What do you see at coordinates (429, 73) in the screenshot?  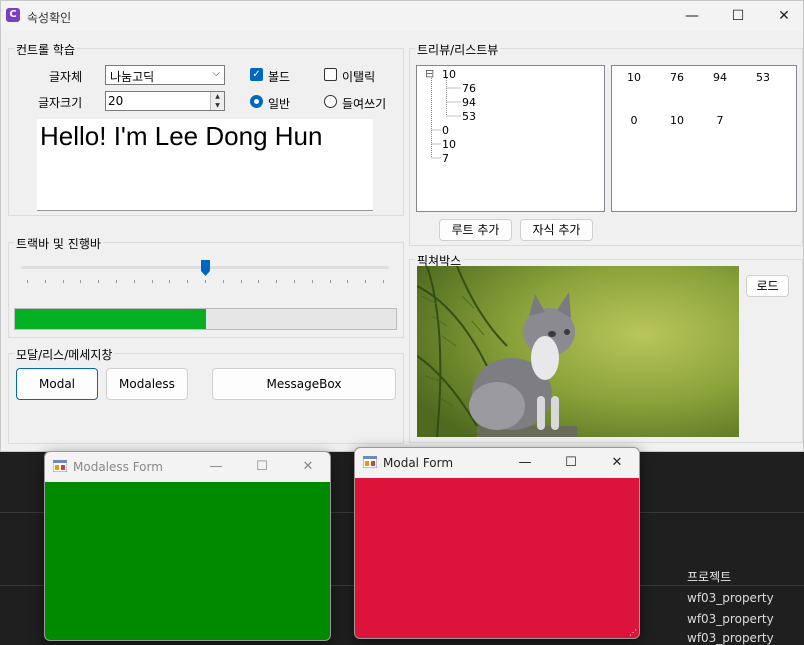 I see `tree-expander-icon: ⊟` at bounding box center [429, 73].